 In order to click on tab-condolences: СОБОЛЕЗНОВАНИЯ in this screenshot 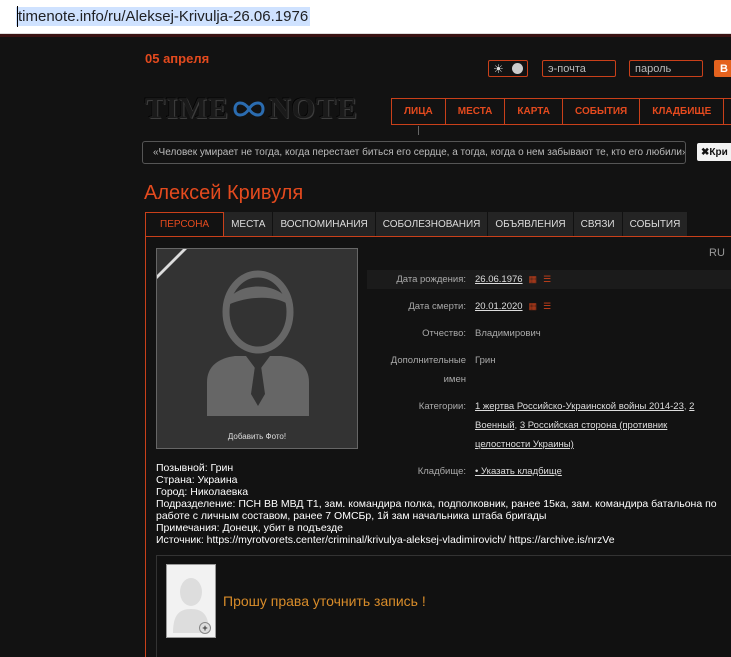, I will do `click(432, 224)`.